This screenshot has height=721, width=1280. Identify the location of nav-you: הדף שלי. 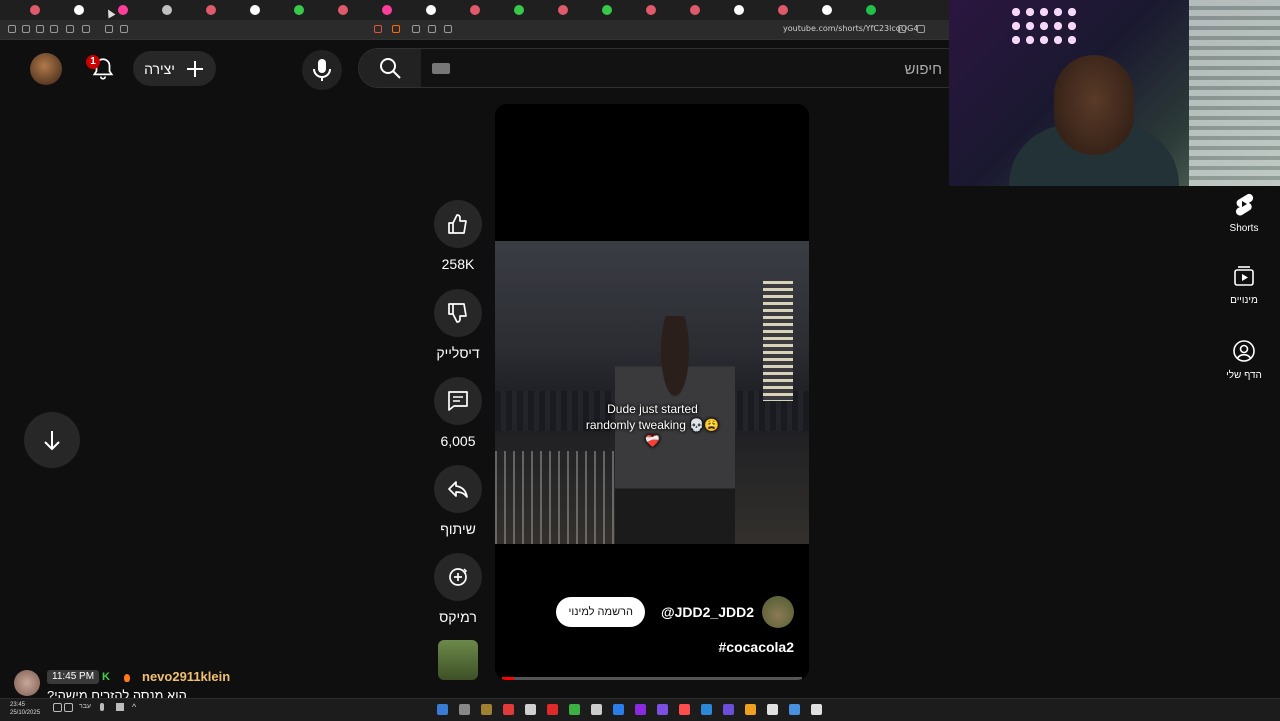
(1244, 360).